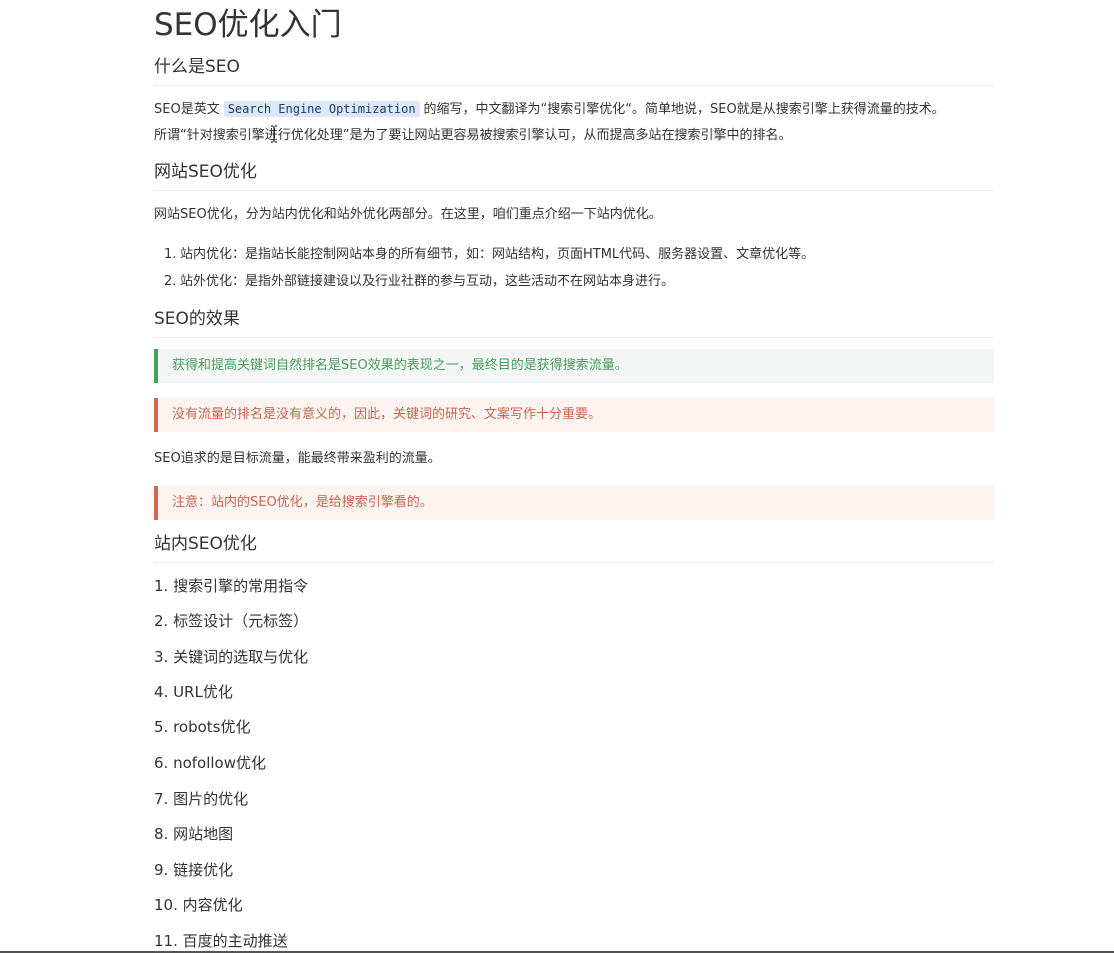  I want to click on list-item: 4. URL优化, so click(193, 692).